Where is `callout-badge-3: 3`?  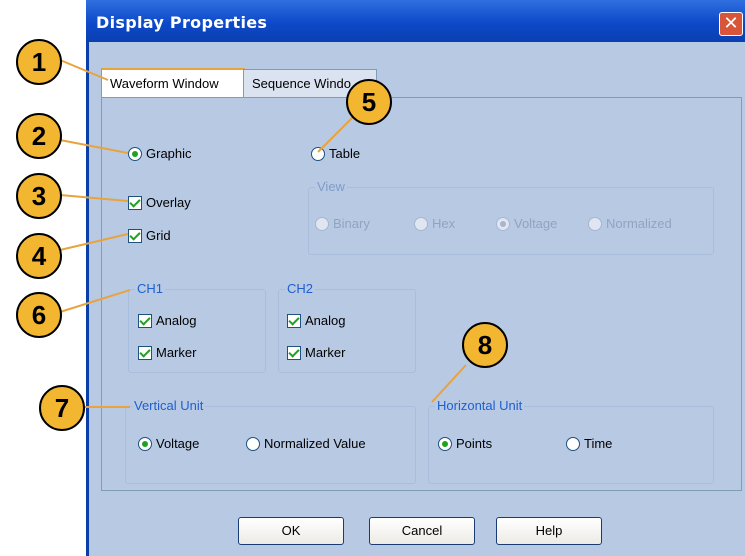 callout-badge-3: 3 is located at coordinates (39, 196).